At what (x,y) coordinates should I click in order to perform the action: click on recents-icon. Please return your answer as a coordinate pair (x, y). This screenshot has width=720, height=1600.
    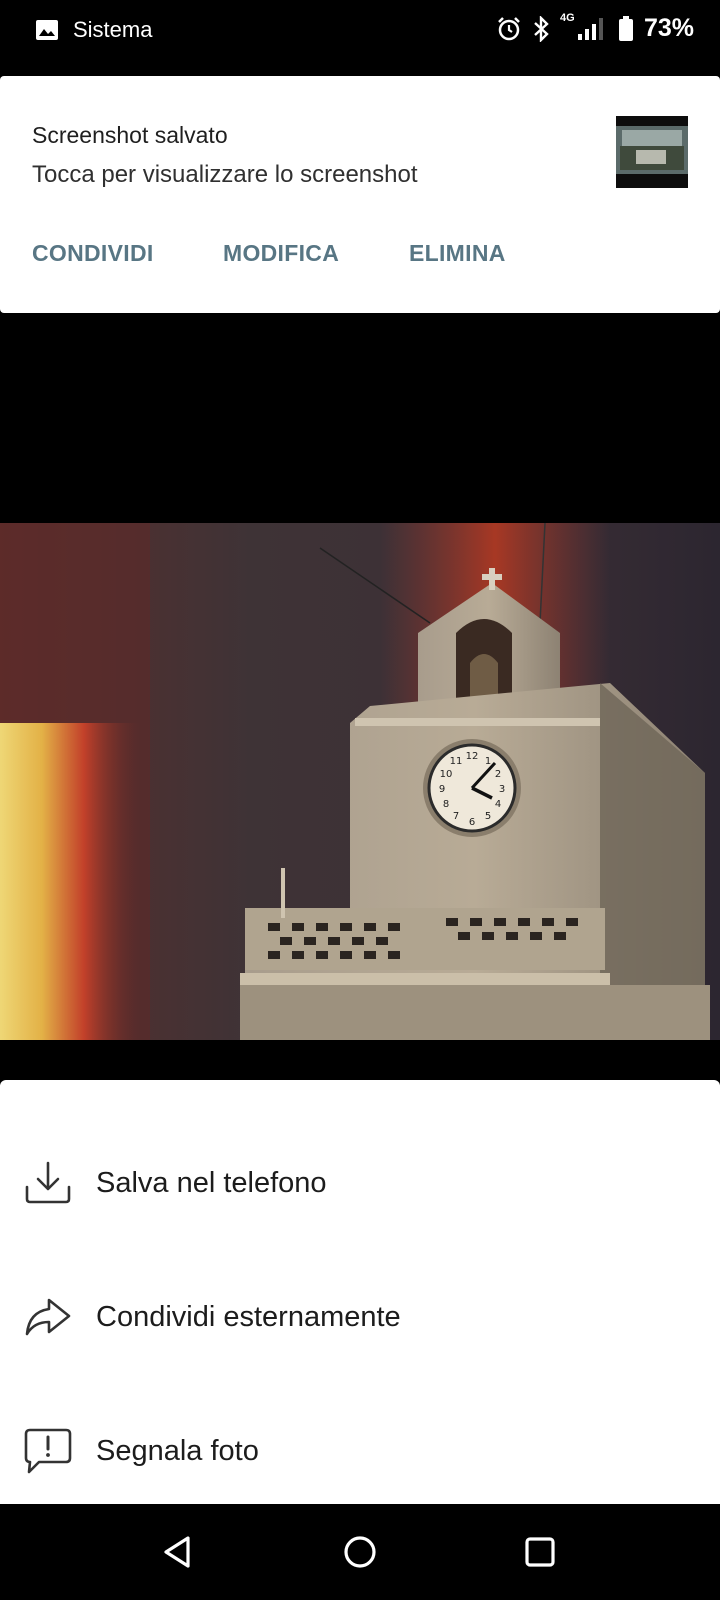
    Looking at the image, I should click on (540, 1552).